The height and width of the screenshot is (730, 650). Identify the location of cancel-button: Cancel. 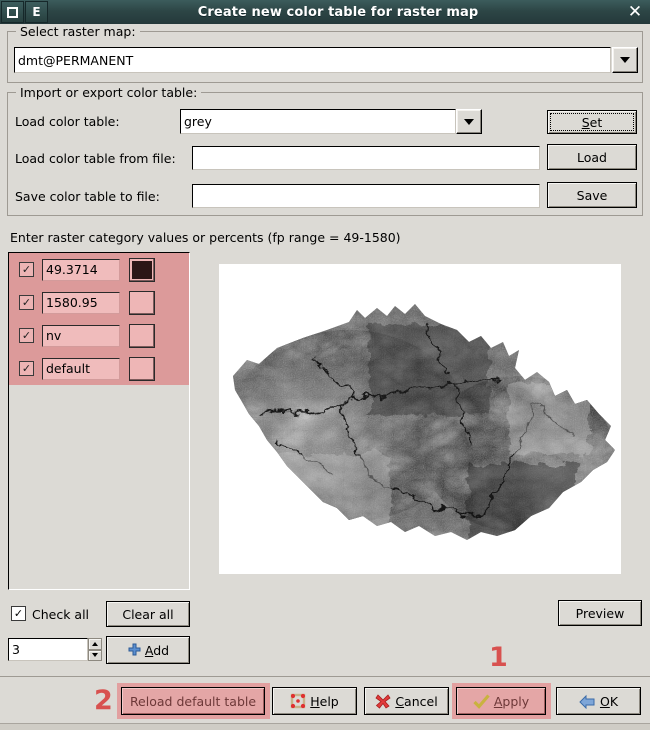
(406, 701).